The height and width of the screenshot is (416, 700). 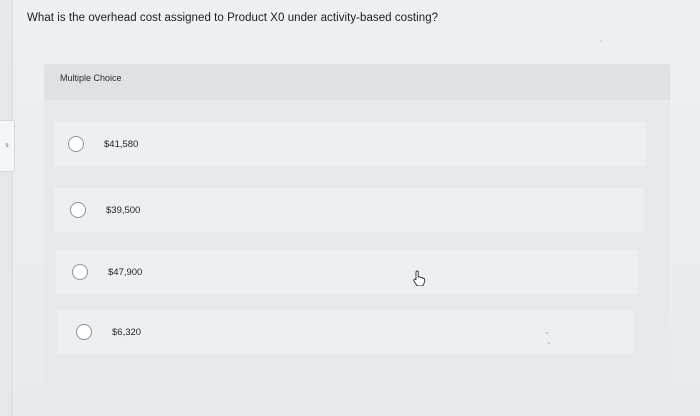 I want to click on choice-option-3: $47,900, so click(x=347, y=272).